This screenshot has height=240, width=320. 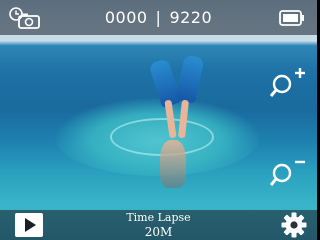 I want to click on capture-mode-label: Time Lapse, so click(x=158, y=217).